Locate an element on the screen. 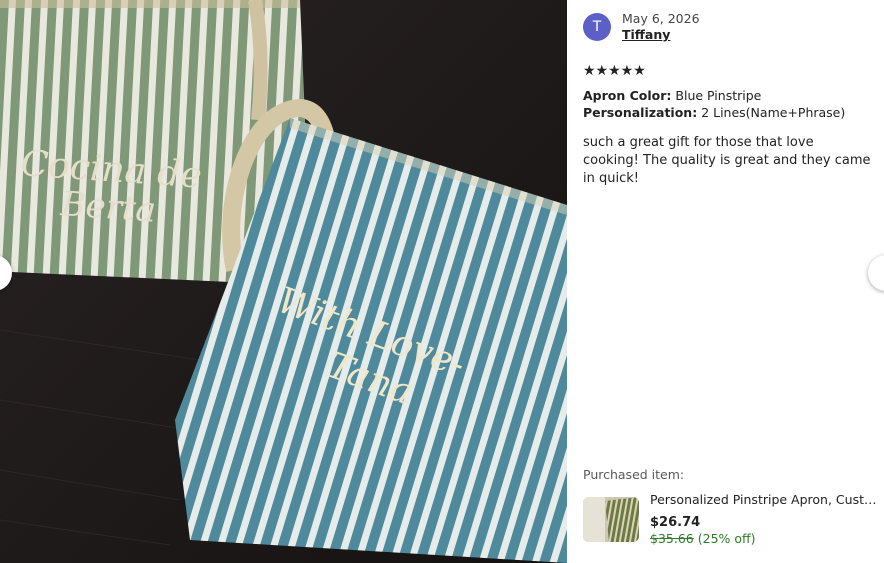 The image size is (884, 563). thumbnail-image is located at coordinates (611, 519).